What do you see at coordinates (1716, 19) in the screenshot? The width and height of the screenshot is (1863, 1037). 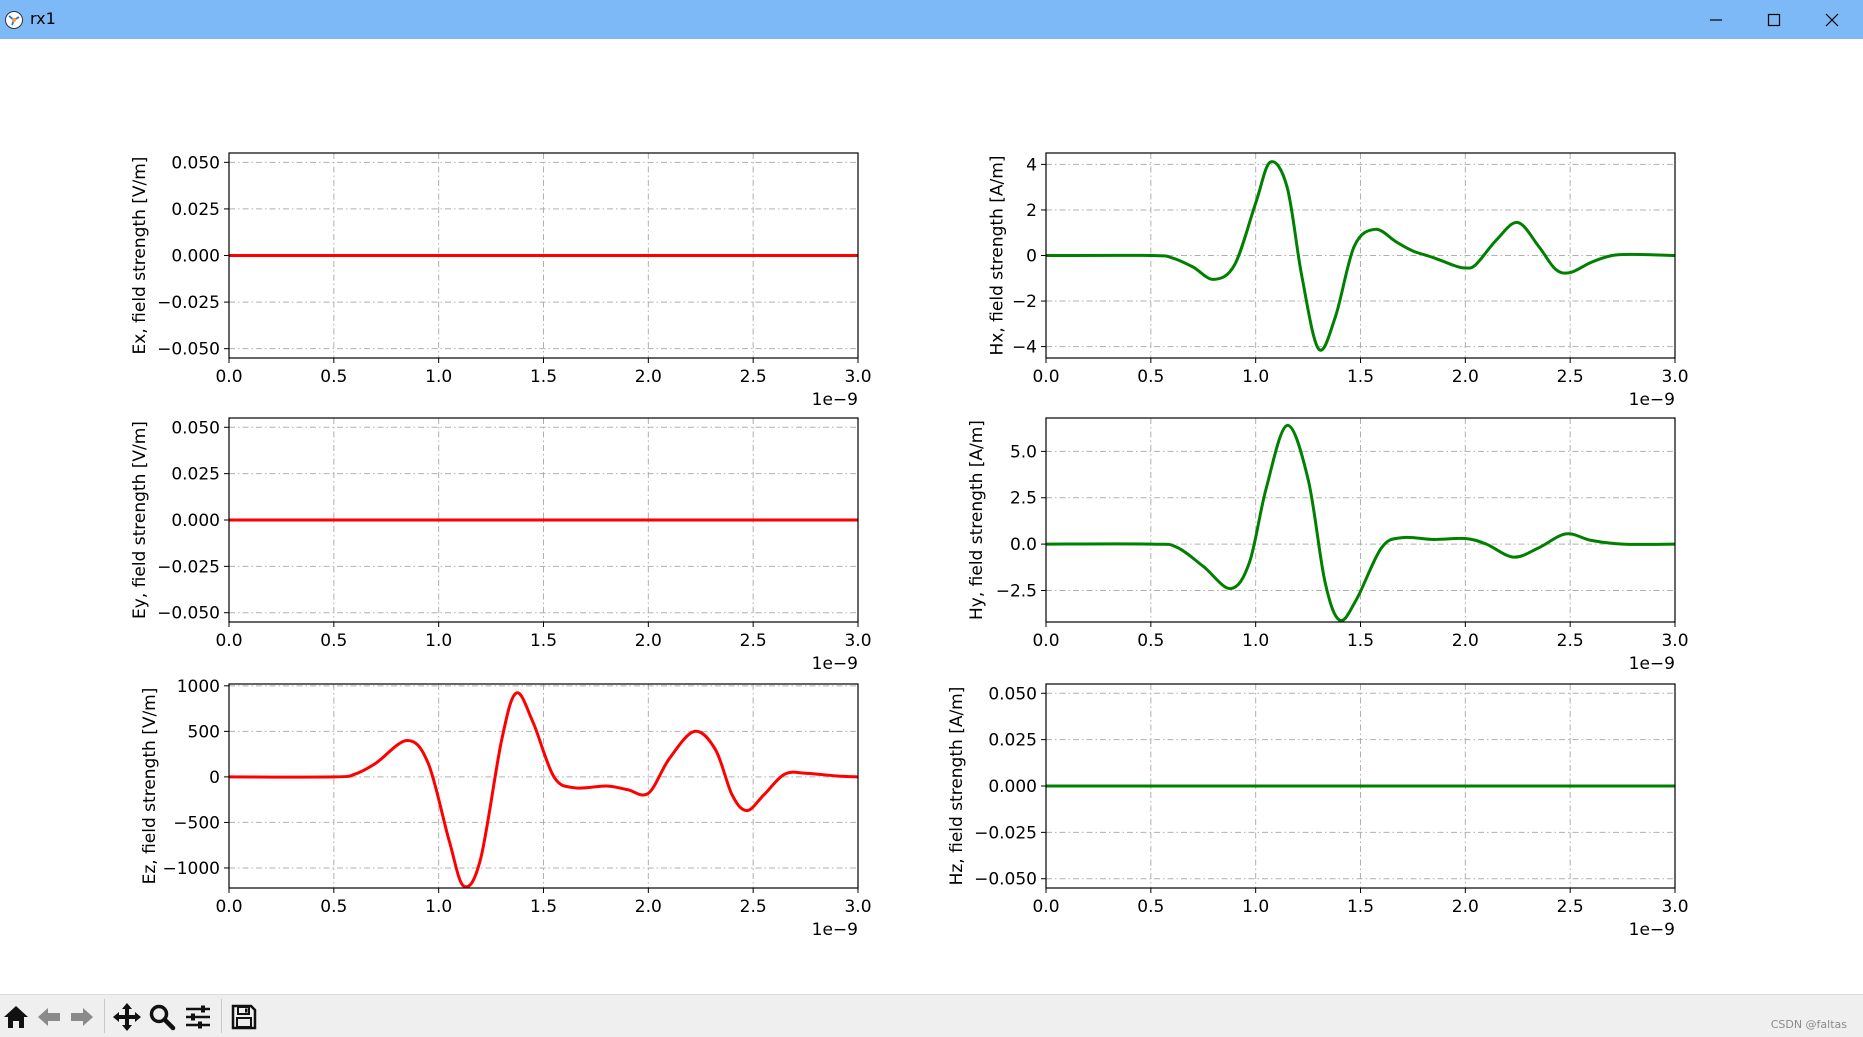 I see `minimize-button` at bounding box center [1716, 19].